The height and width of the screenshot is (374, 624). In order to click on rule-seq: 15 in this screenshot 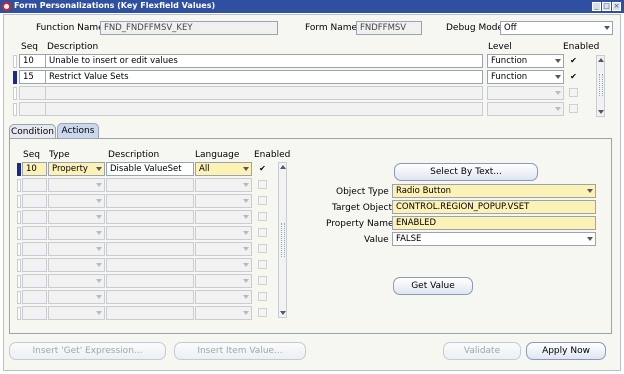, I will do `click(32, 77)`.